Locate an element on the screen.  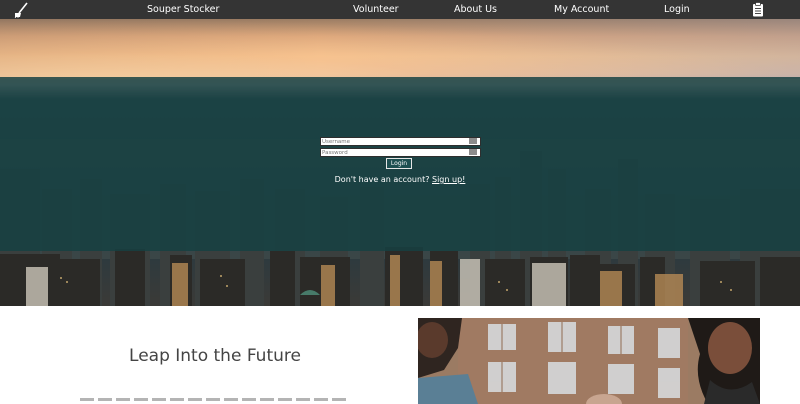
nav-my-account: My Account is located at coordinates (581, 9).